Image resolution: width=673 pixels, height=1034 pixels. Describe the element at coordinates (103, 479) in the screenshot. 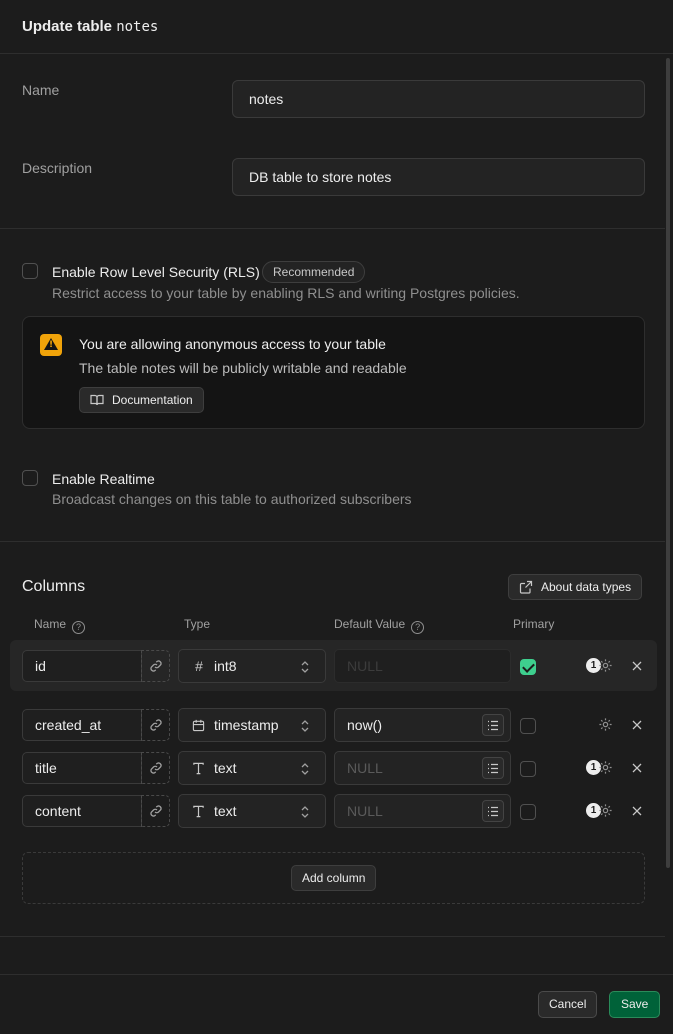

I see `realtime-title: Enable Realtime` at that location.